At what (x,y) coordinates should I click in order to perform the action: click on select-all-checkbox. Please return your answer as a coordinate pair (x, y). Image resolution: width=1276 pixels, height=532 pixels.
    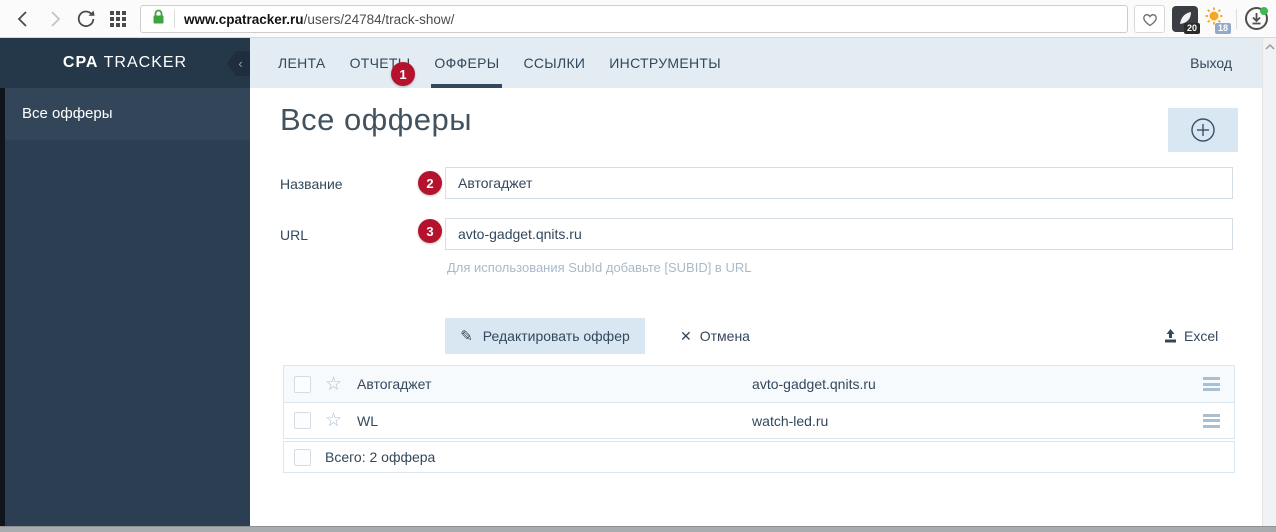
    Looking at the image, I should click on (302, 457).